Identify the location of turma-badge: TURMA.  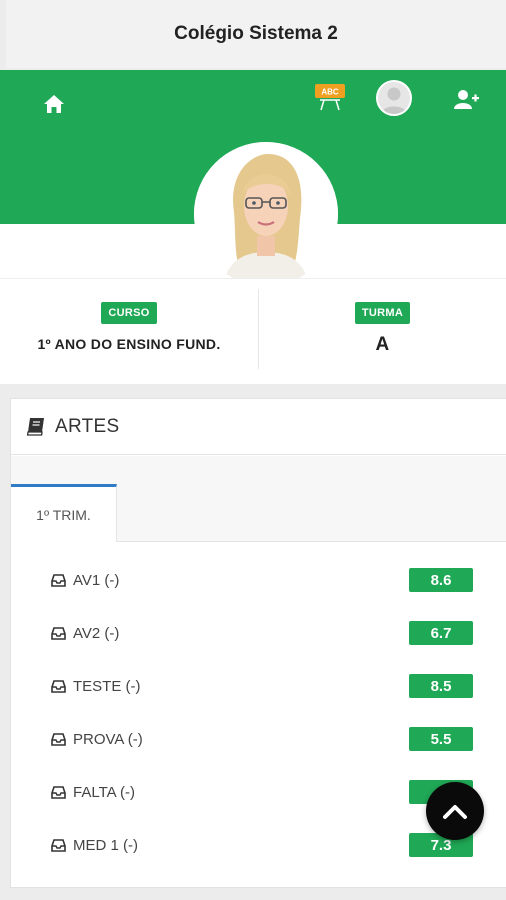
(382, 313).